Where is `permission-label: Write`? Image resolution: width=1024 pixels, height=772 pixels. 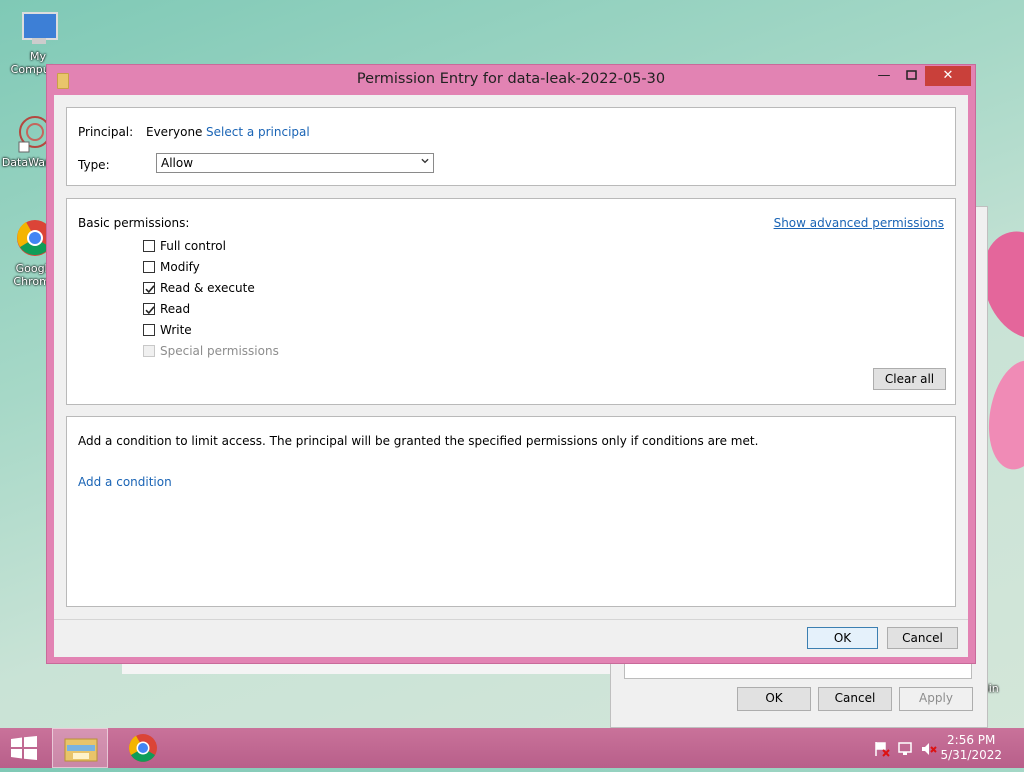 permission-label: Write is located at coordinates (176, 330).